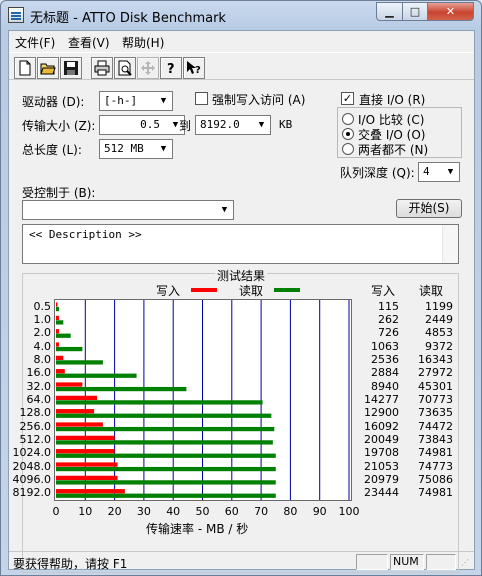  I want to click on neither-radio, so click(348, 149).